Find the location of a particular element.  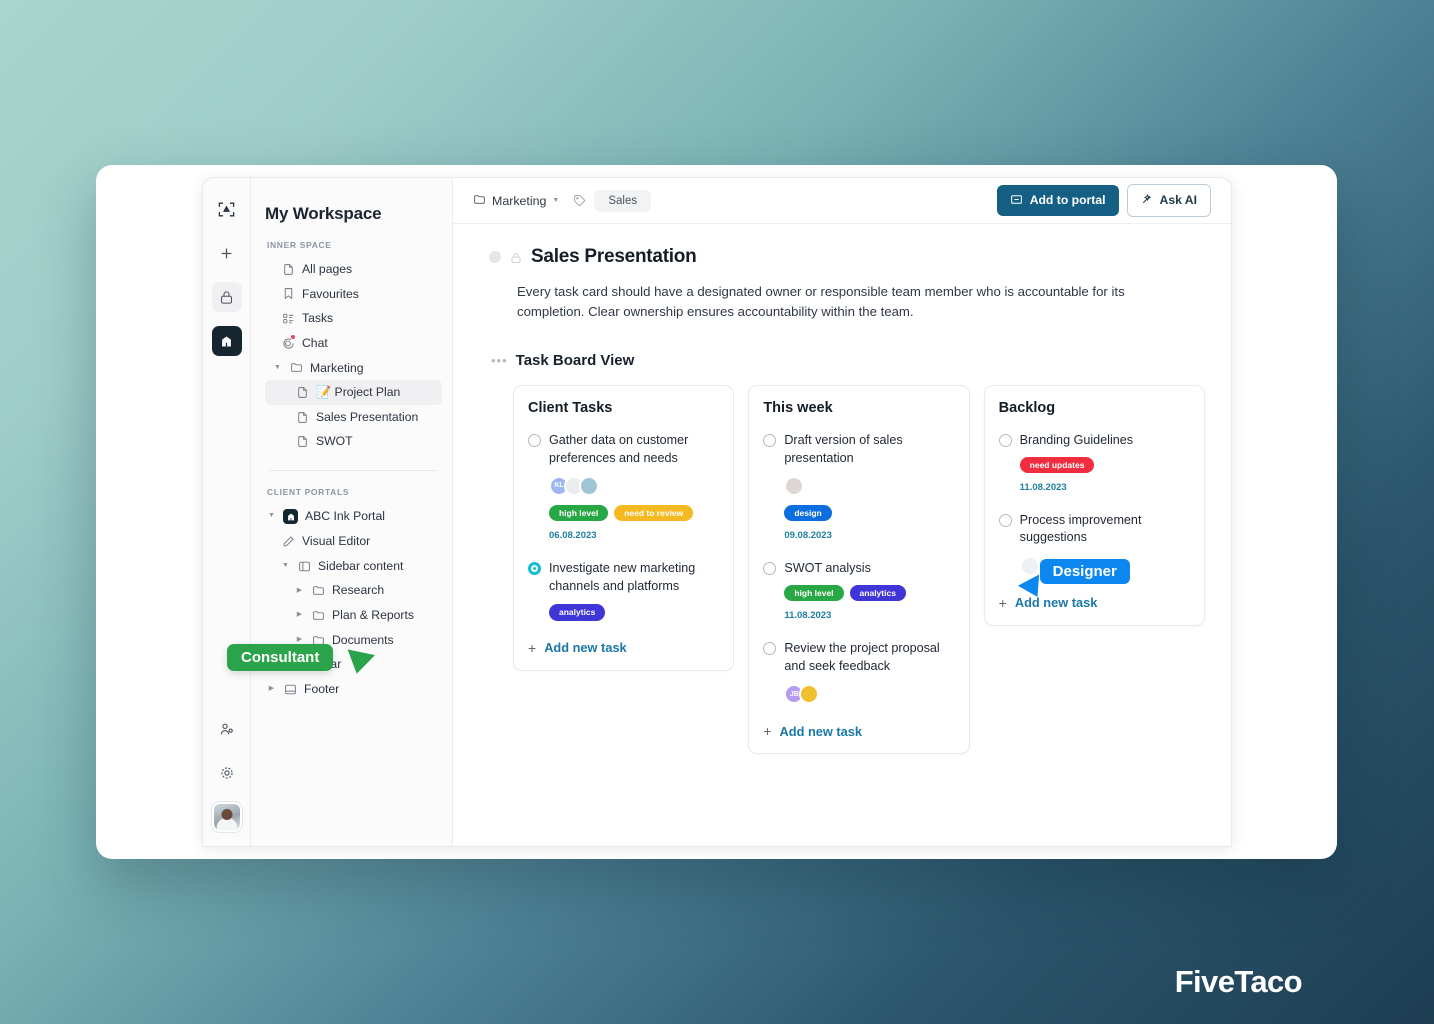

sidebar-item-all-pages: All pages is located at coordinates (353, 269).